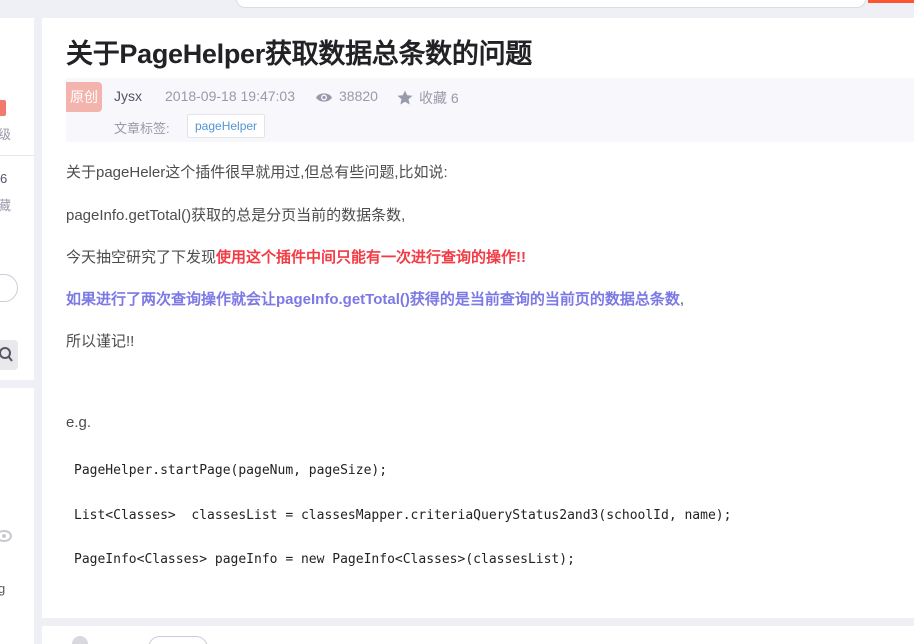  I want to click on bottom-toolbar, so click(478, 635).